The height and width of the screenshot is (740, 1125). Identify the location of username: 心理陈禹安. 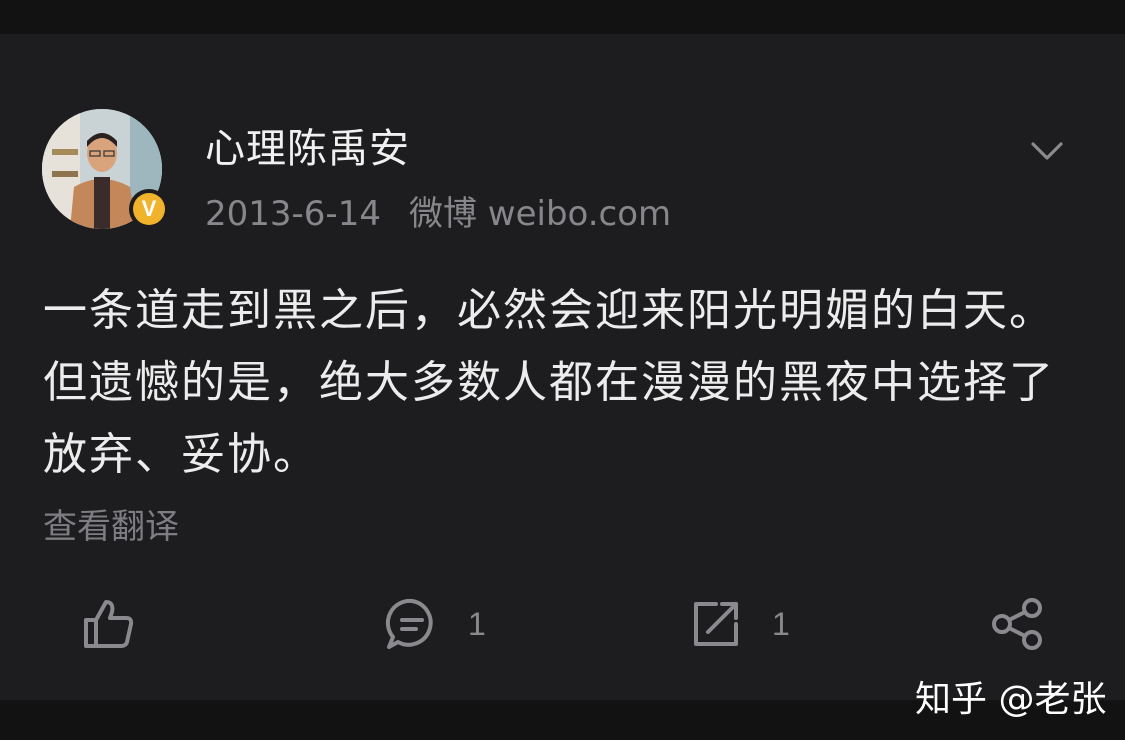
(307, 145).